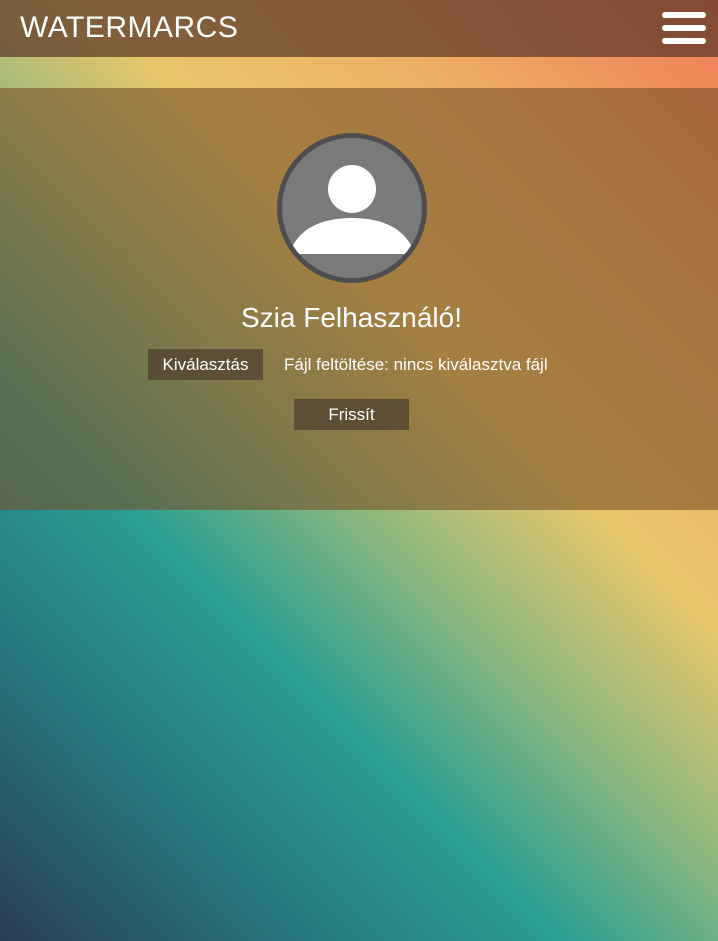  Describe the element at coordinates (351, 414) in the screenshot. I see `refresh-button: Frissít` at that location.